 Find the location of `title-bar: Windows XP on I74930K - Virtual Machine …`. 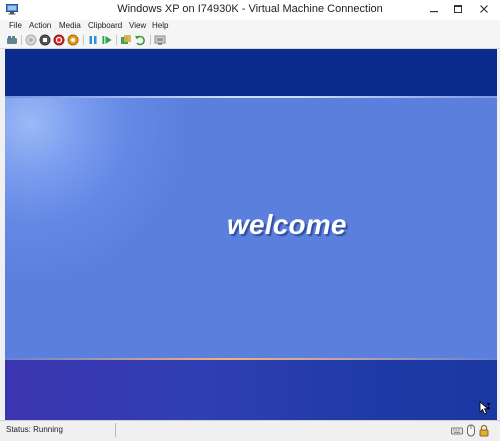

title-bar: Windows XP on I74930K - Virtual Machine … is located at coordinates (250, 10).